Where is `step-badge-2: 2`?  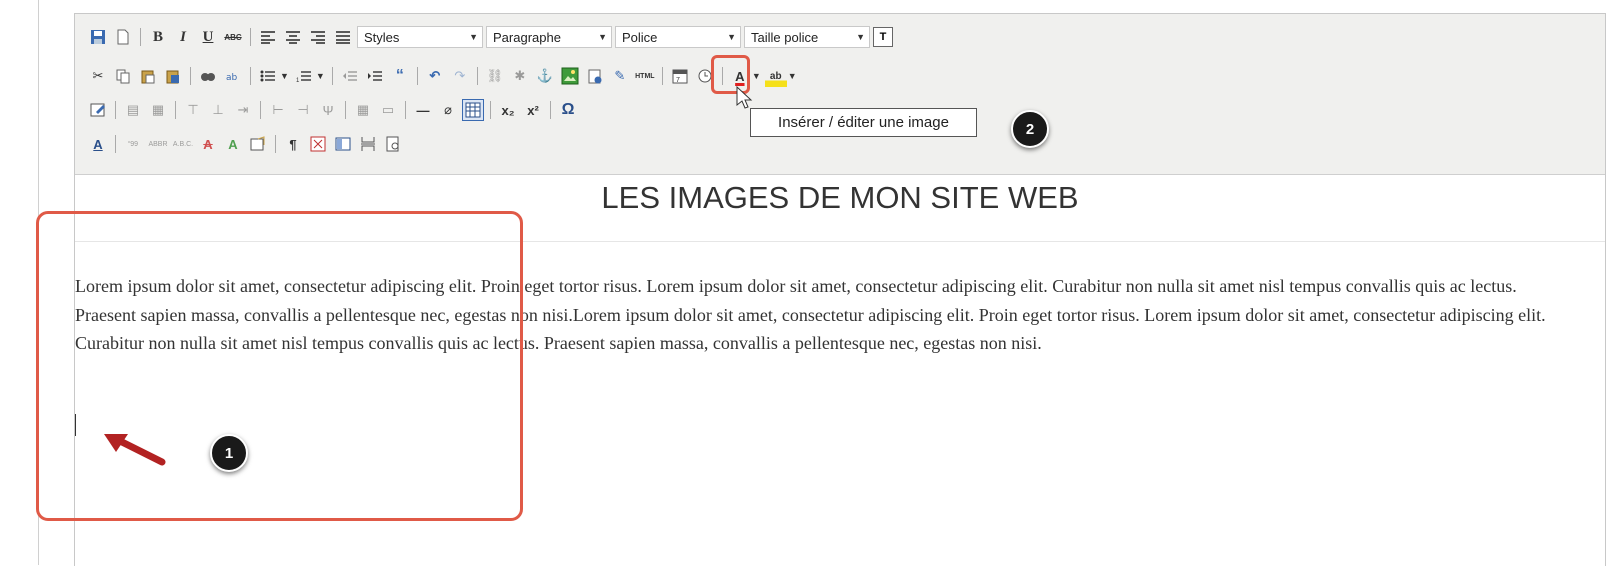
step-badge-2: 2 is located at coordinates (1030, 129).